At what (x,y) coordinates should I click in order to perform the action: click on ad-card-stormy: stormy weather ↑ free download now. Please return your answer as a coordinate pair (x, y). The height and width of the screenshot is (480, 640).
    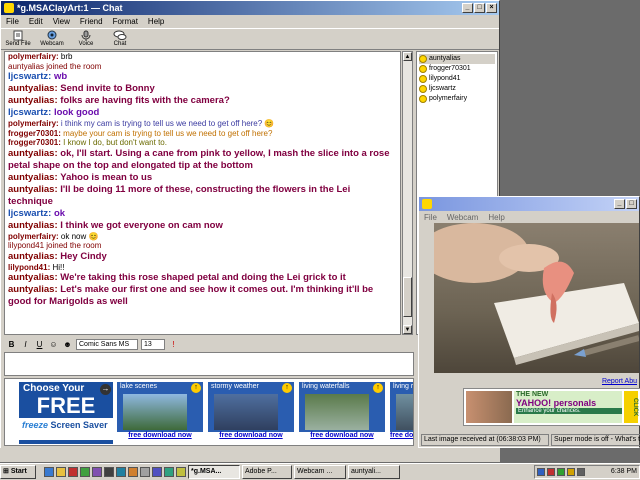
    Looking at the image, I should click on (251, 413).